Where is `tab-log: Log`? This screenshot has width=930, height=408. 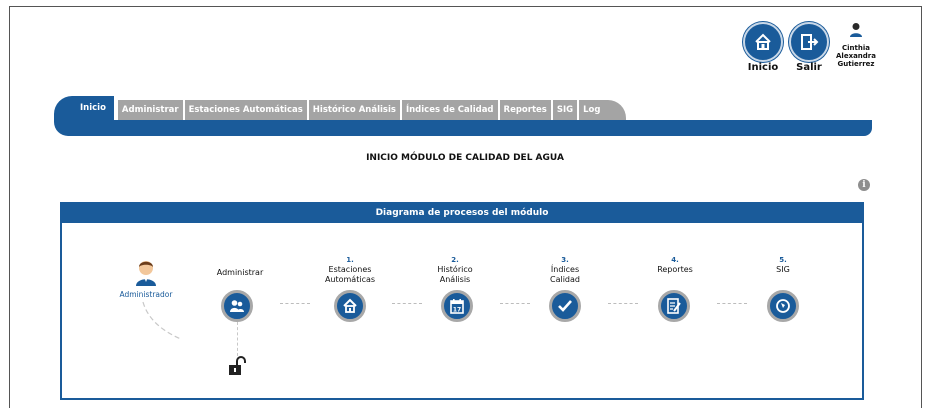
tab-log: Log is located at coordinates (603, 110).